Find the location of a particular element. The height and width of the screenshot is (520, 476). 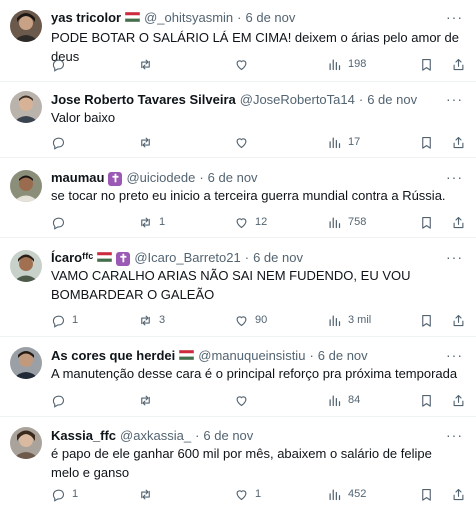

bookmark-icon is located at coordinates (426, 400).